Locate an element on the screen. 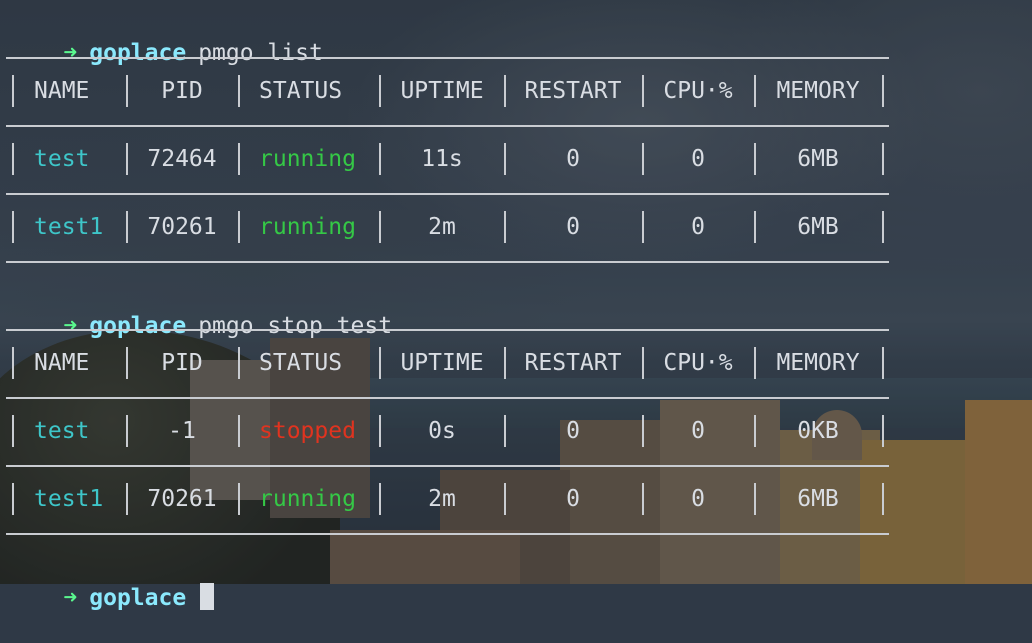 Image resolution: width=1032 pixels, height=643 pixels. table-row: test -1 stopped 0s 0 0 0KB is located at coordinates (450, 431).